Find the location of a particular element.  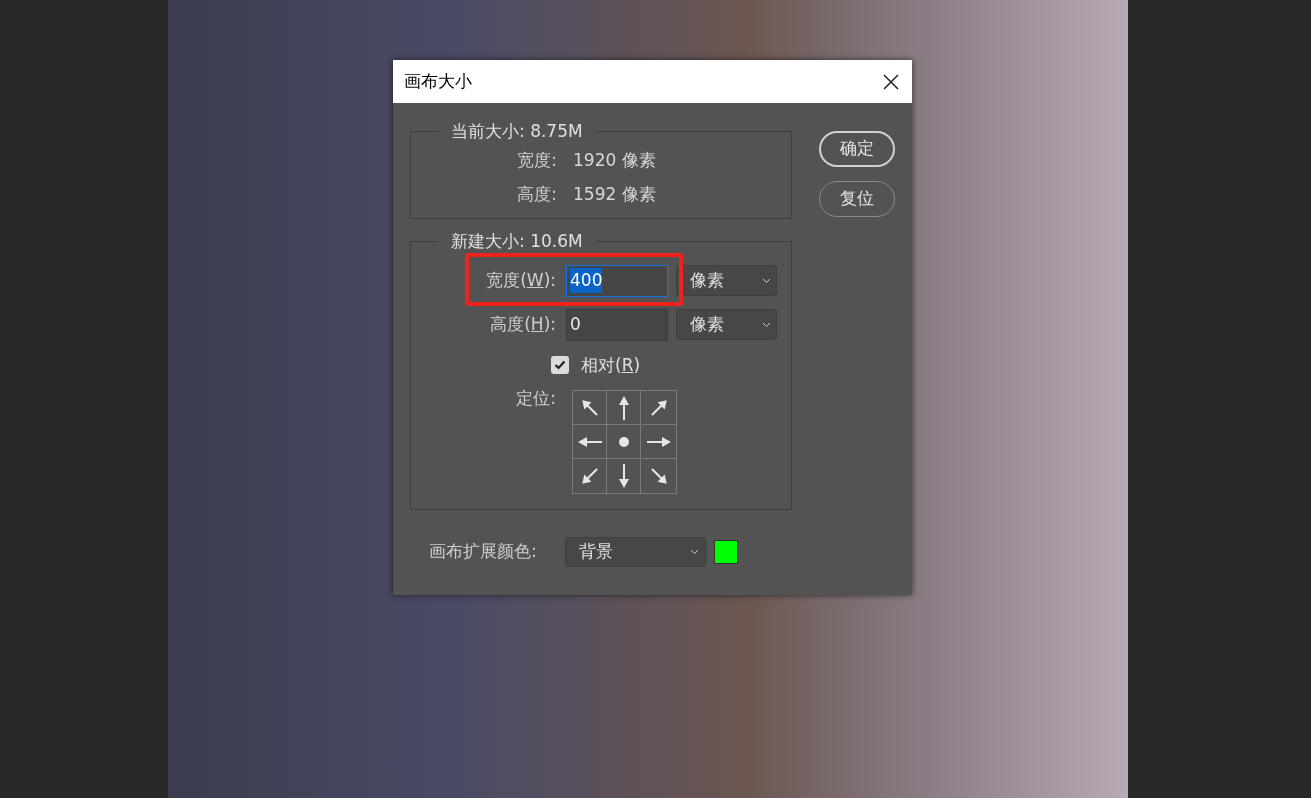

color-dropdown: 背景 is located at coordinates (635, 552).